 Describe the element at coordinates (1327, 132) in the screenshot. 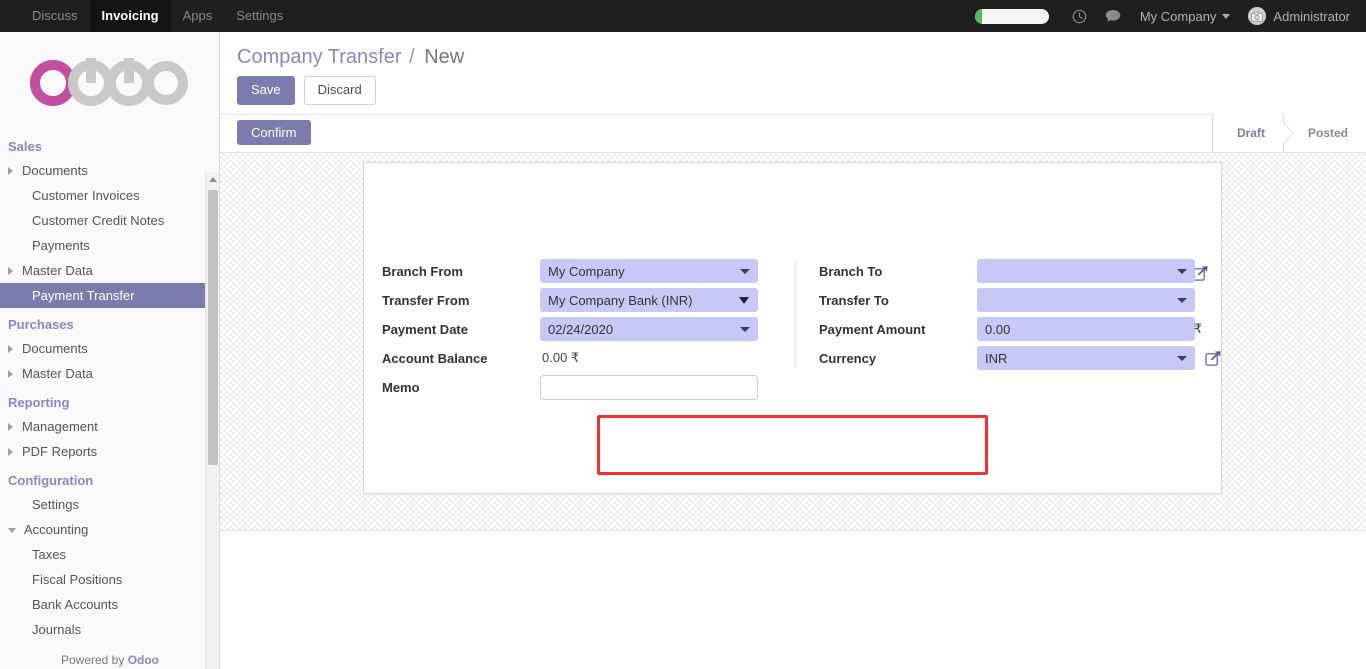

I see `status-label: Posted` at that location.